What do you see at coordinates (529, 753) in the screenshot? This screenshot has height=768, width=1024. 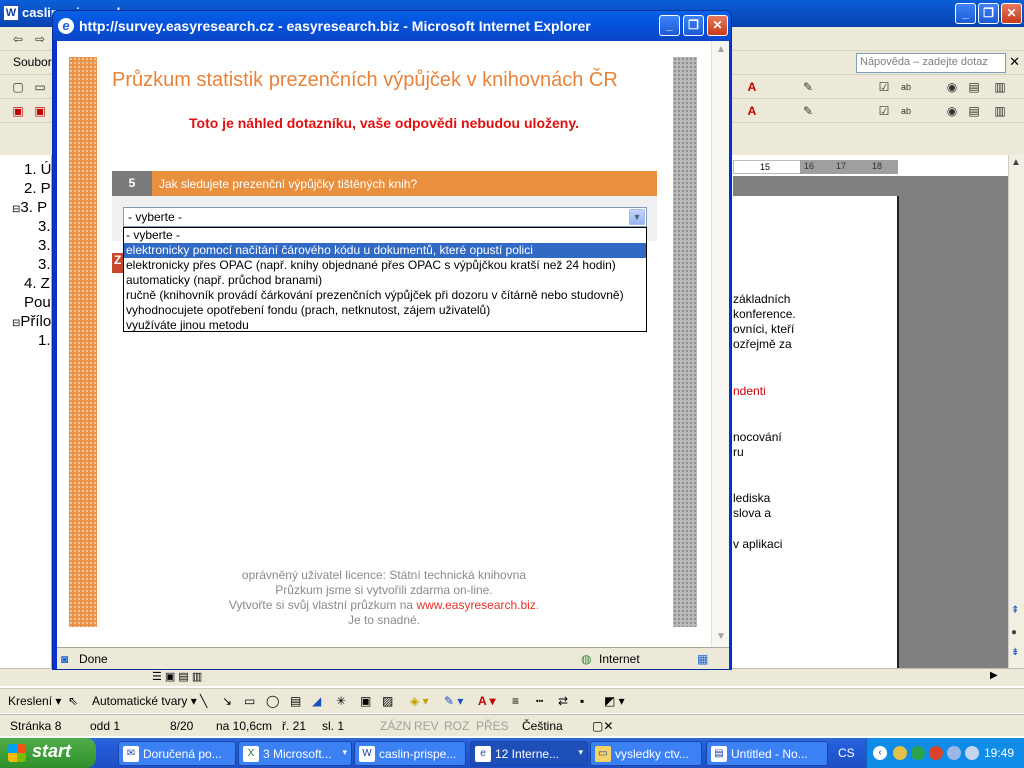 I see `taskbar-item: e 12 Interne... ▾` at bounding box center [529, 753].